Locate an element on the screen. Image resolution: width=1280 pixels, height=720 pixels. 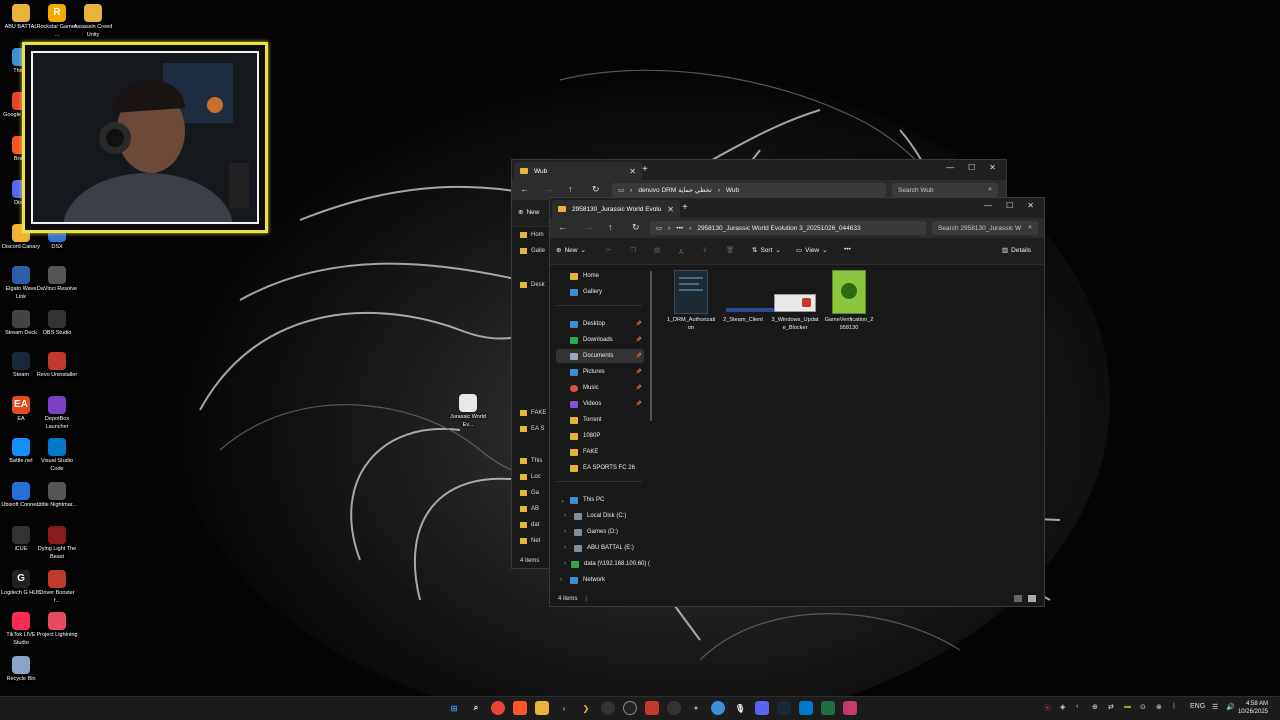
app-icon: ❯ is located at coordinates (586, 708).